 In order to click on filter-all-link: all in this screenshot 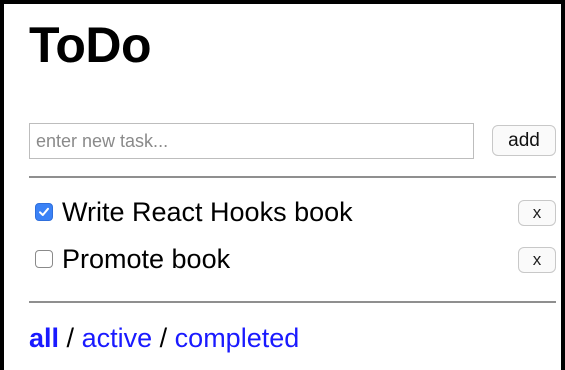, I will do `click(44, 338)`.